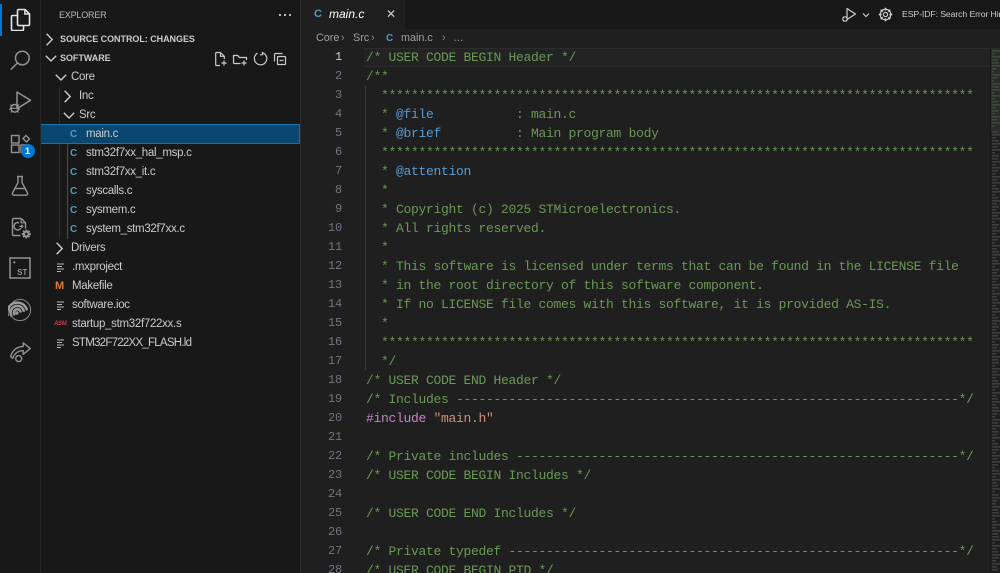 The height and width of the screenshot is (573, 1000). What do you see at coordinates (22, 272) in the screenshot?
I see `svg-text: ST` at bounding box center [22, 272].